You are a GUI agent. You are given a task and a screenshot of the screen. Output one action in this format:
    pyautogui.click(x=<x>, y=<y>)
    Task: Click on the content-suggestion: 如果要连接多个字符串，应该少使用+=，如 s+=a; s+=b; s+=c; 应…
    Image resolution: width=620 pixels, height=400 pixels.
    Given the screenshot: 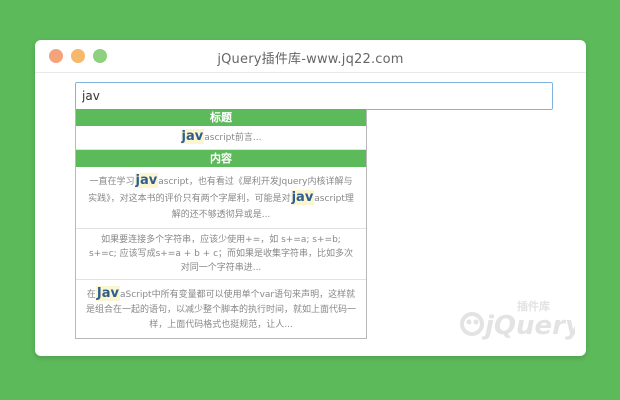 What is the action you would take?
    pyautogui.click(x=221, y=254)
    